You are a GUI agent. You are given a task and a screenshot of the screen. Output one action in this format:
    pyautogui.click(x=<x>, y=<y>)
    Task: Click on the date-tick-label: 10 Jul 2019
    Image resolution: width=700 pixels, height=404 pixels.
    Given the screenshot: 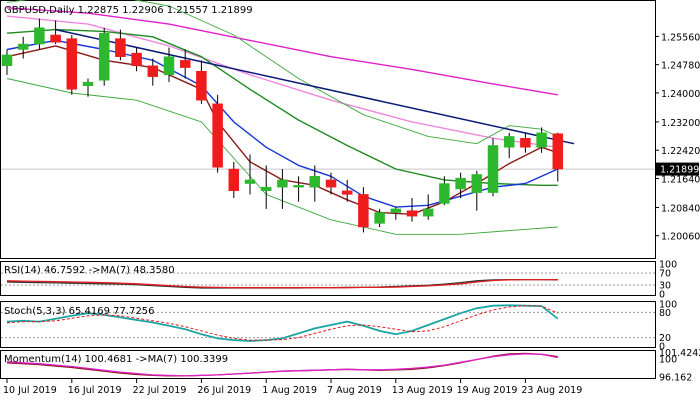 What is the action you would take?
    pyautogui.click(x=30, y=390)
    